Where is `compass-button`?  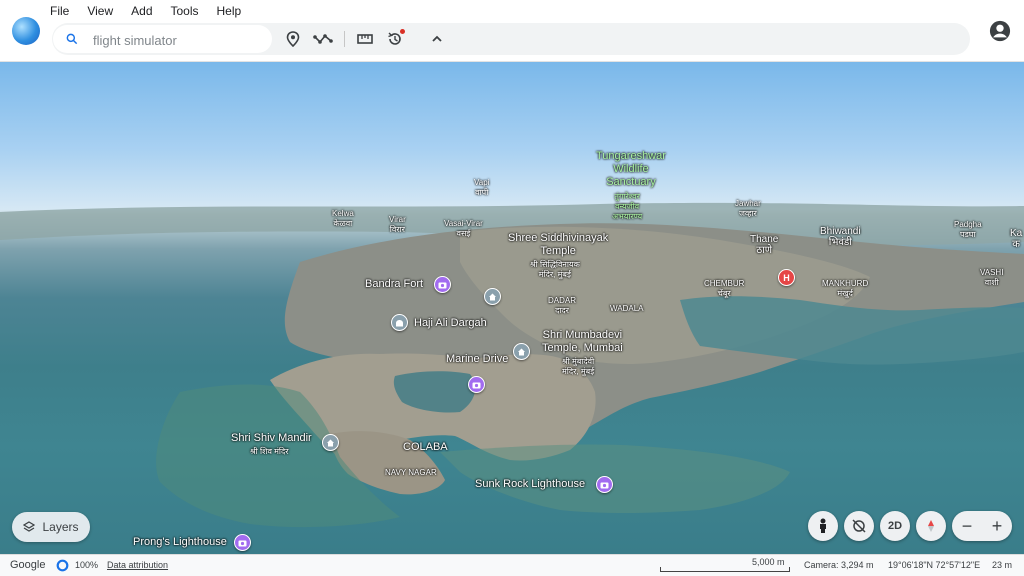 compass-button is located at coordinates (931, 526).